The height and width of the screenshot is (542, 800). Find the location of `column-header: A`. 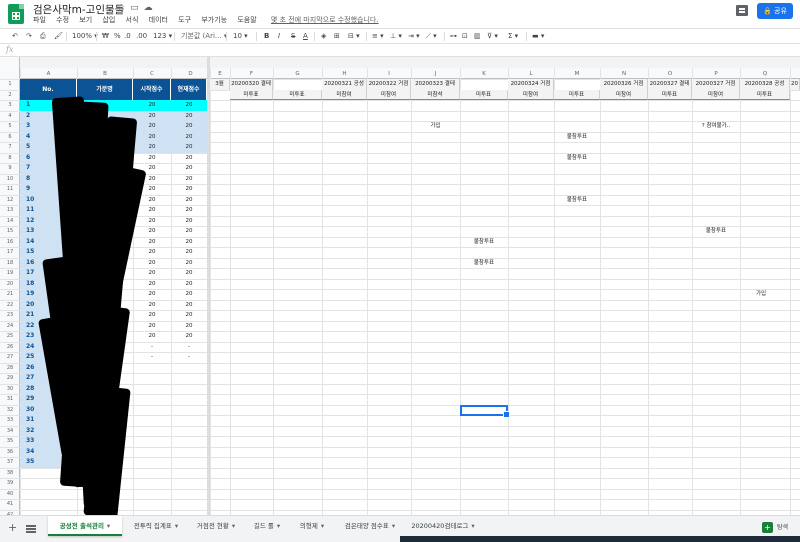

column-header: A is located at coordinates (48, 74).